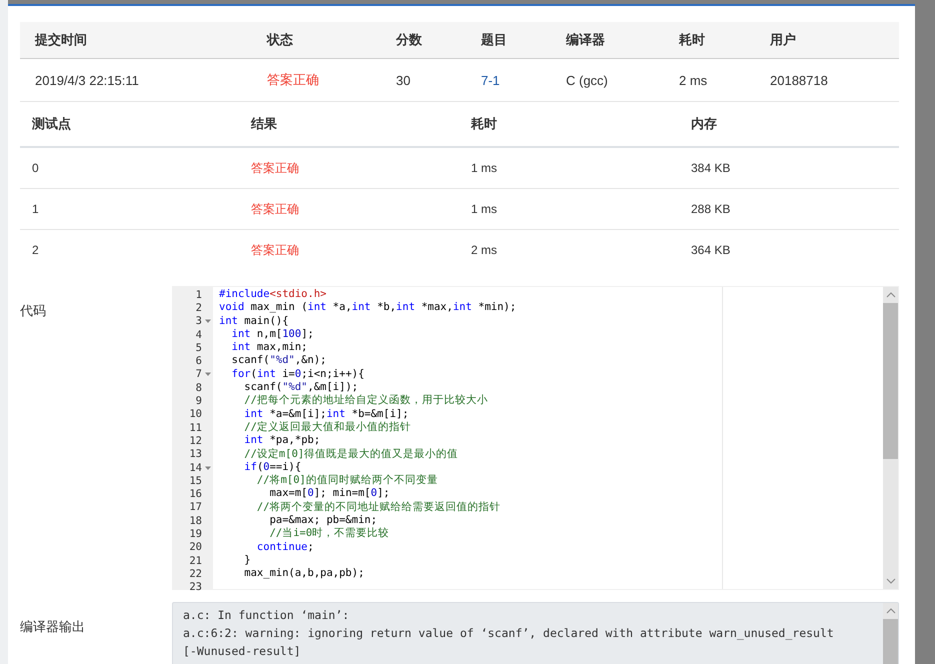 This screenshot has height=664, width=935. I want to click on scroll-down-icon, so click(891, 581).